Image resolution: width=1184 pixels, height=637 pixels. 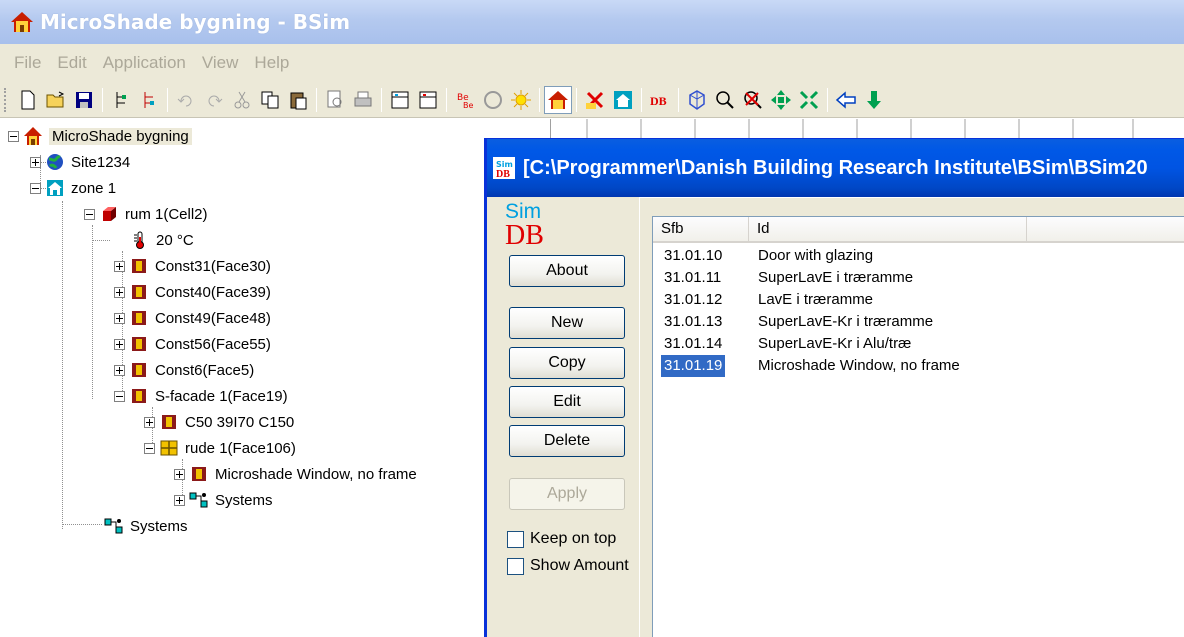 What do you see at coordinates (678, 99) in the screenshot?
I see `toolbar-separator` at bounding box center [678, 99].